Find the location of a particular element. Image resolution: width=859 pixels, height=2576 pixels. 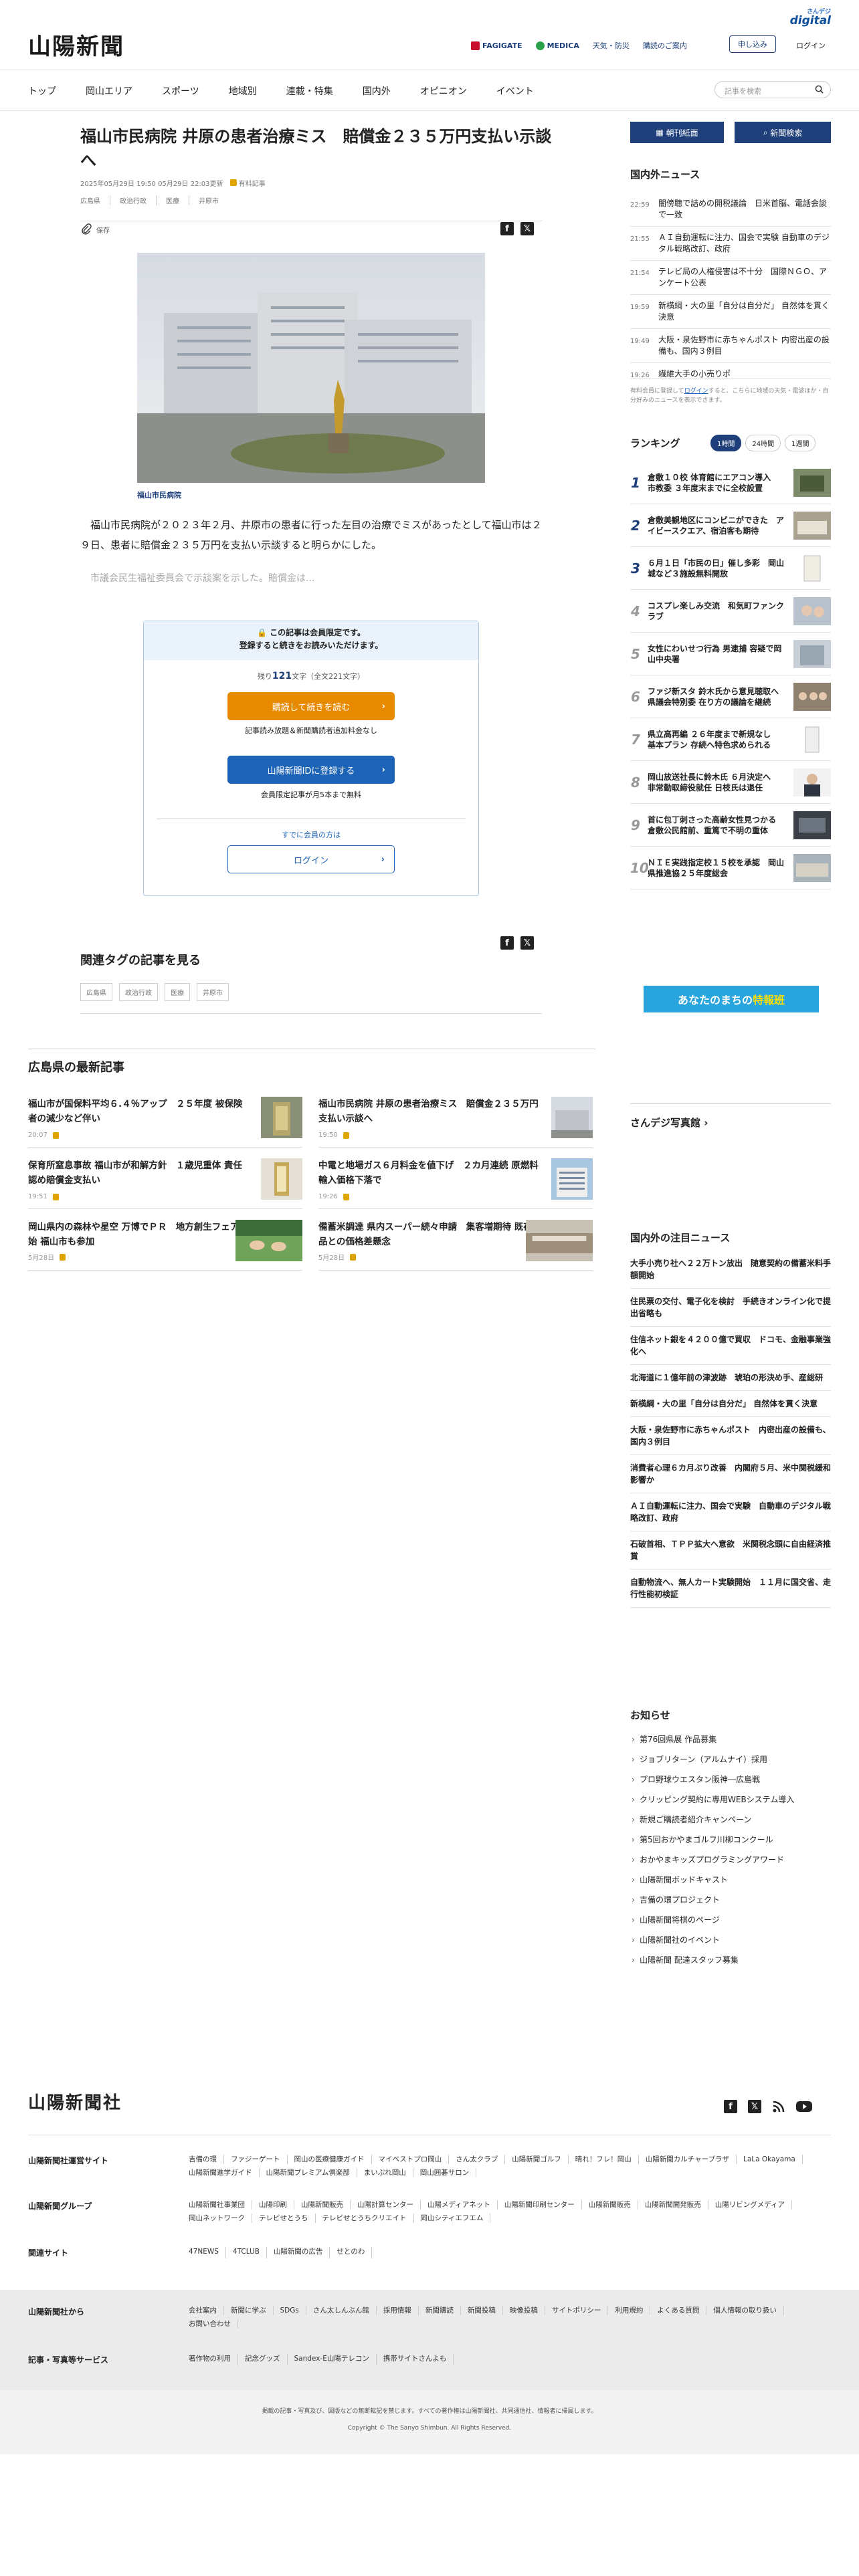

footer-link: 新聞投稿 is located at coordinates (482, 2310).